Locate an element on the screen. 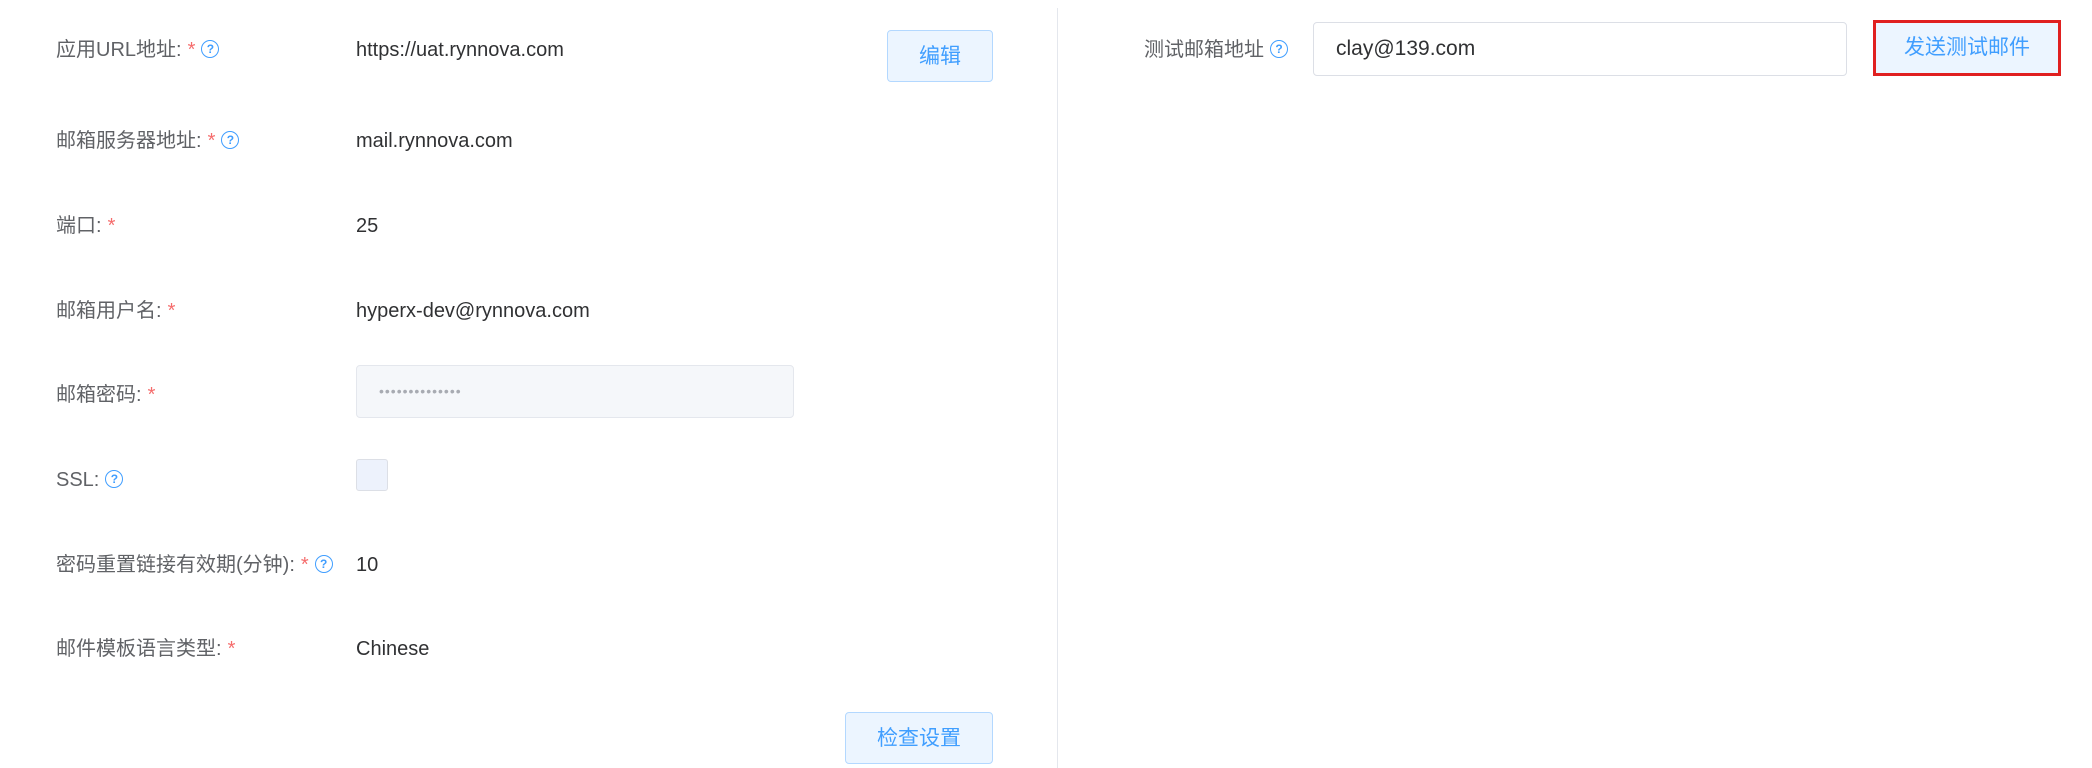 This screenshot has width=2092, height=768. app-url-row: 应用URL地址: *? https://uat.rynnova.com is located at coordinates (500, 50).